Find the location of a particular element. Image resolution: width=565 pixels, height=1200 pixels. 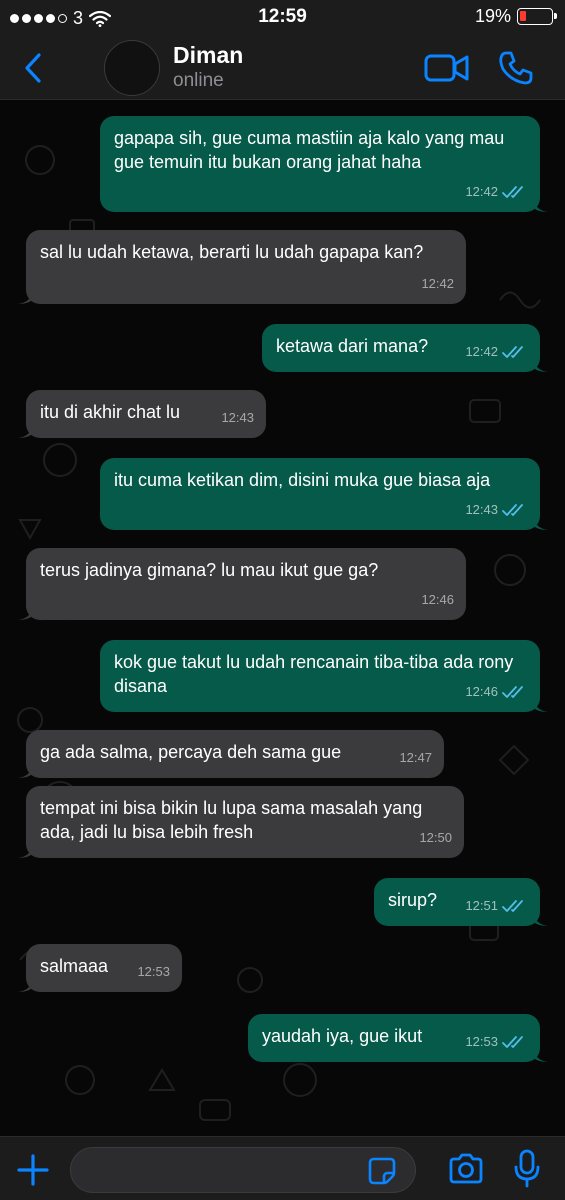

status-bar: 3 12:59 19% is located at coordinates (282, 18).